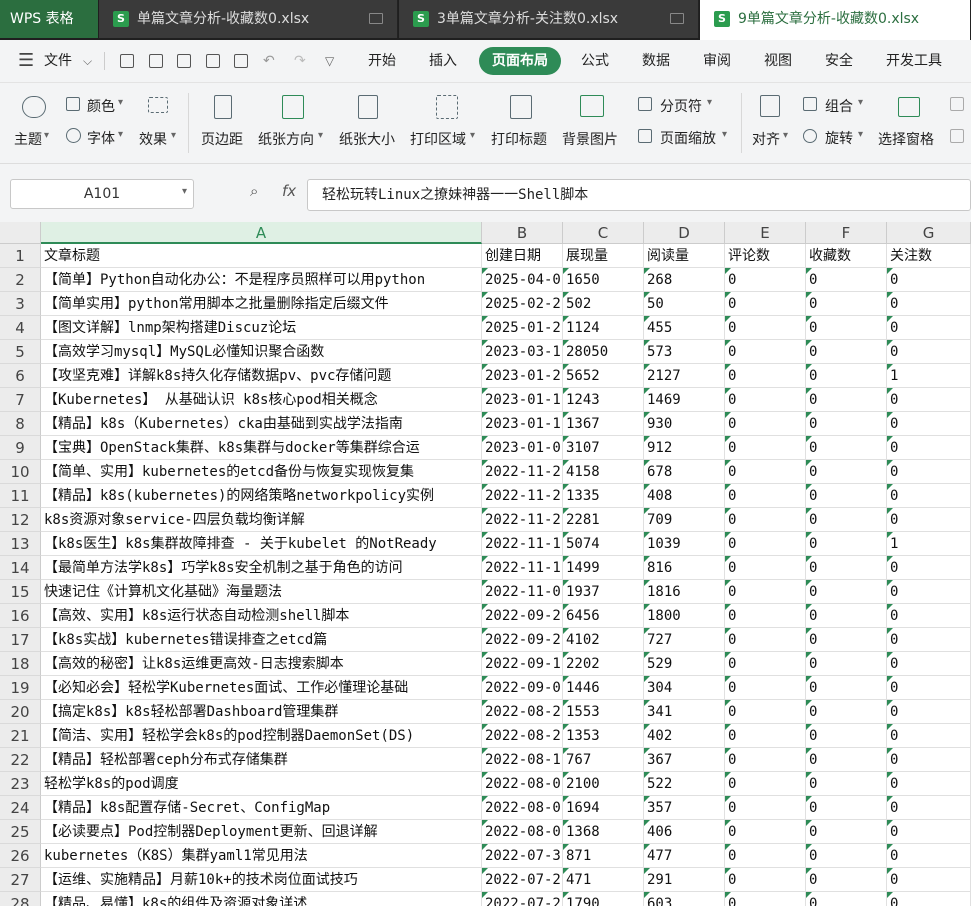 The width and height of the screenshot is (971, 906). What do you see at coordinates (20, 472) in the screenshot?
I see `row-header: 10` at bounding box center [20, 472].